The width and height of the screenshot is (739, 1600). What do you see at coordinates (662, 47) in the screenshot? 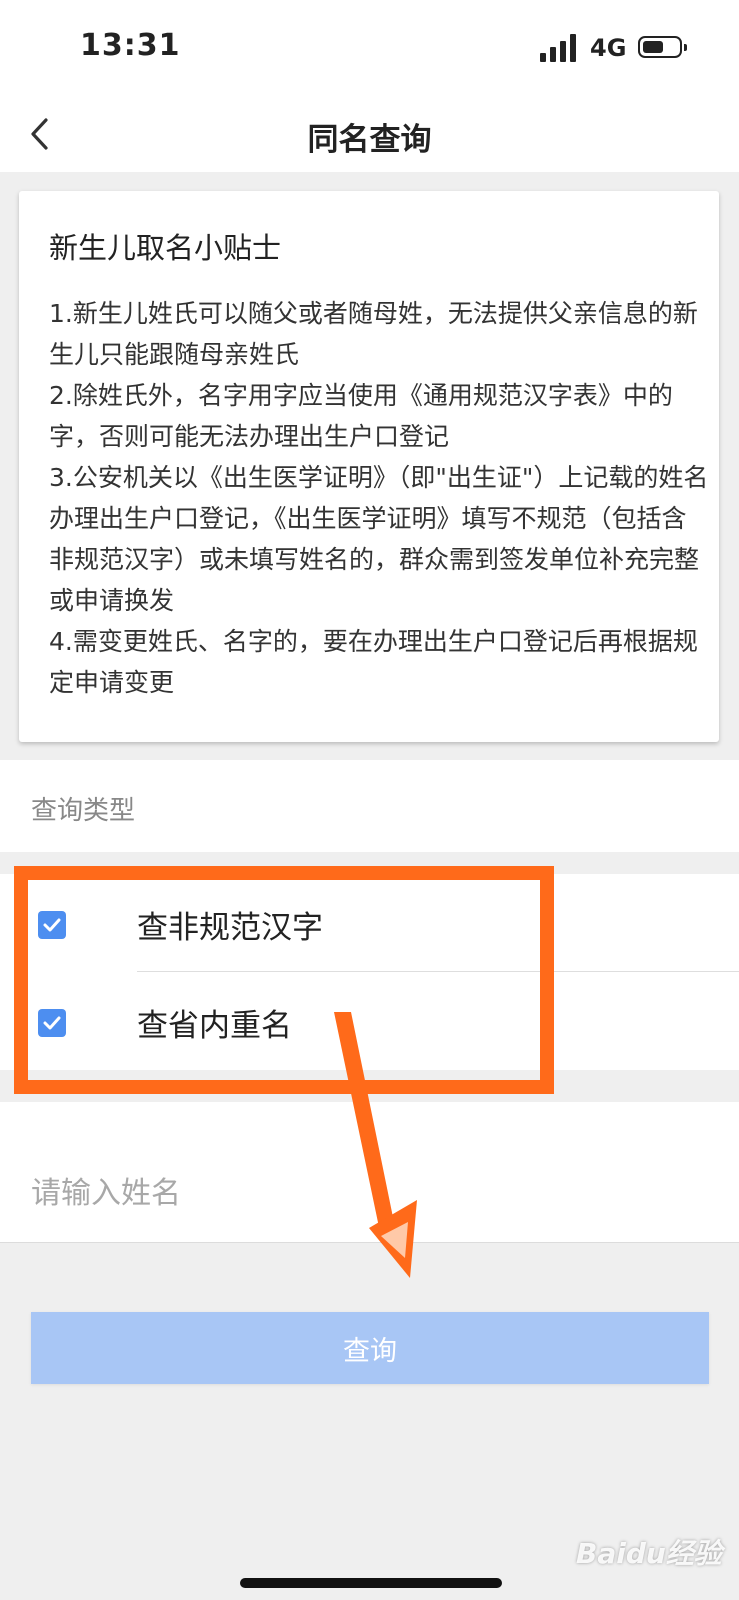
I see `battery-icon` at bounding box center [662, 47].